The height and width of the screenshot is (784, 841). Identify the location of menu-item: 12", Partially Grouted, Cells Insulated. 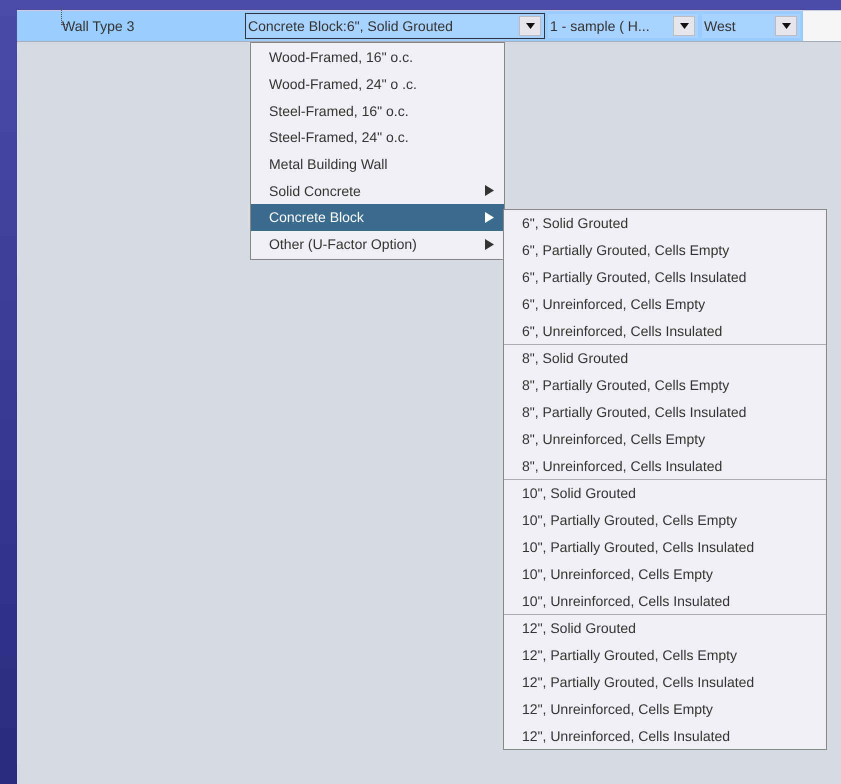
(665, 682).